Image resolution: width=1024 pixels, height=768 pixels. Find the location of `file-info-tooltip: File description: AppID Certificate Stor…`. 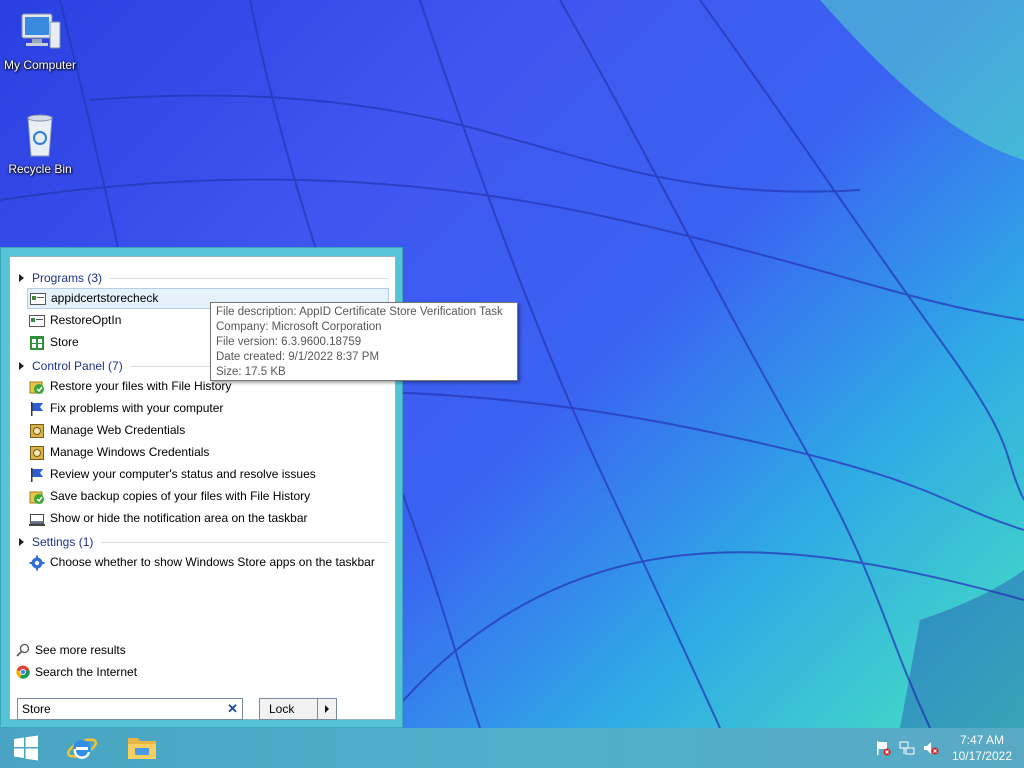

file-info-tooltip: File description: AppID Certificate Stor… is located at coordinates (364, 341).